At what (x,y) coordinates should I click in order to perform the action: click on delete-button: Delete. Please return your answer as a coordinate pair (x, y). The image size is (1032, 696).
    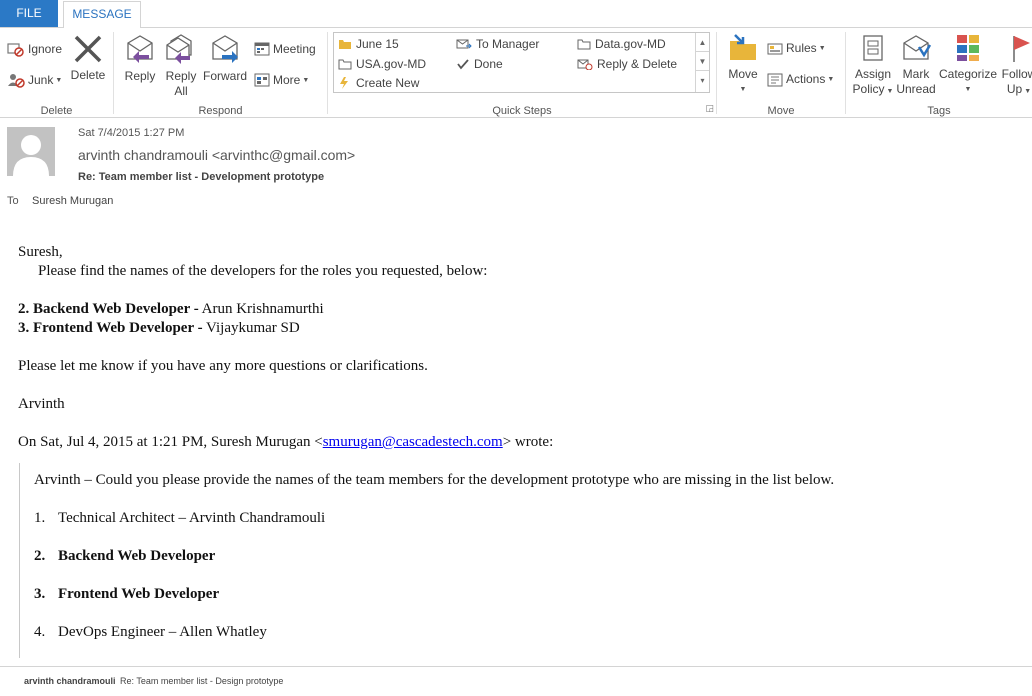
    Looking at the image, I should click on (88, 58).